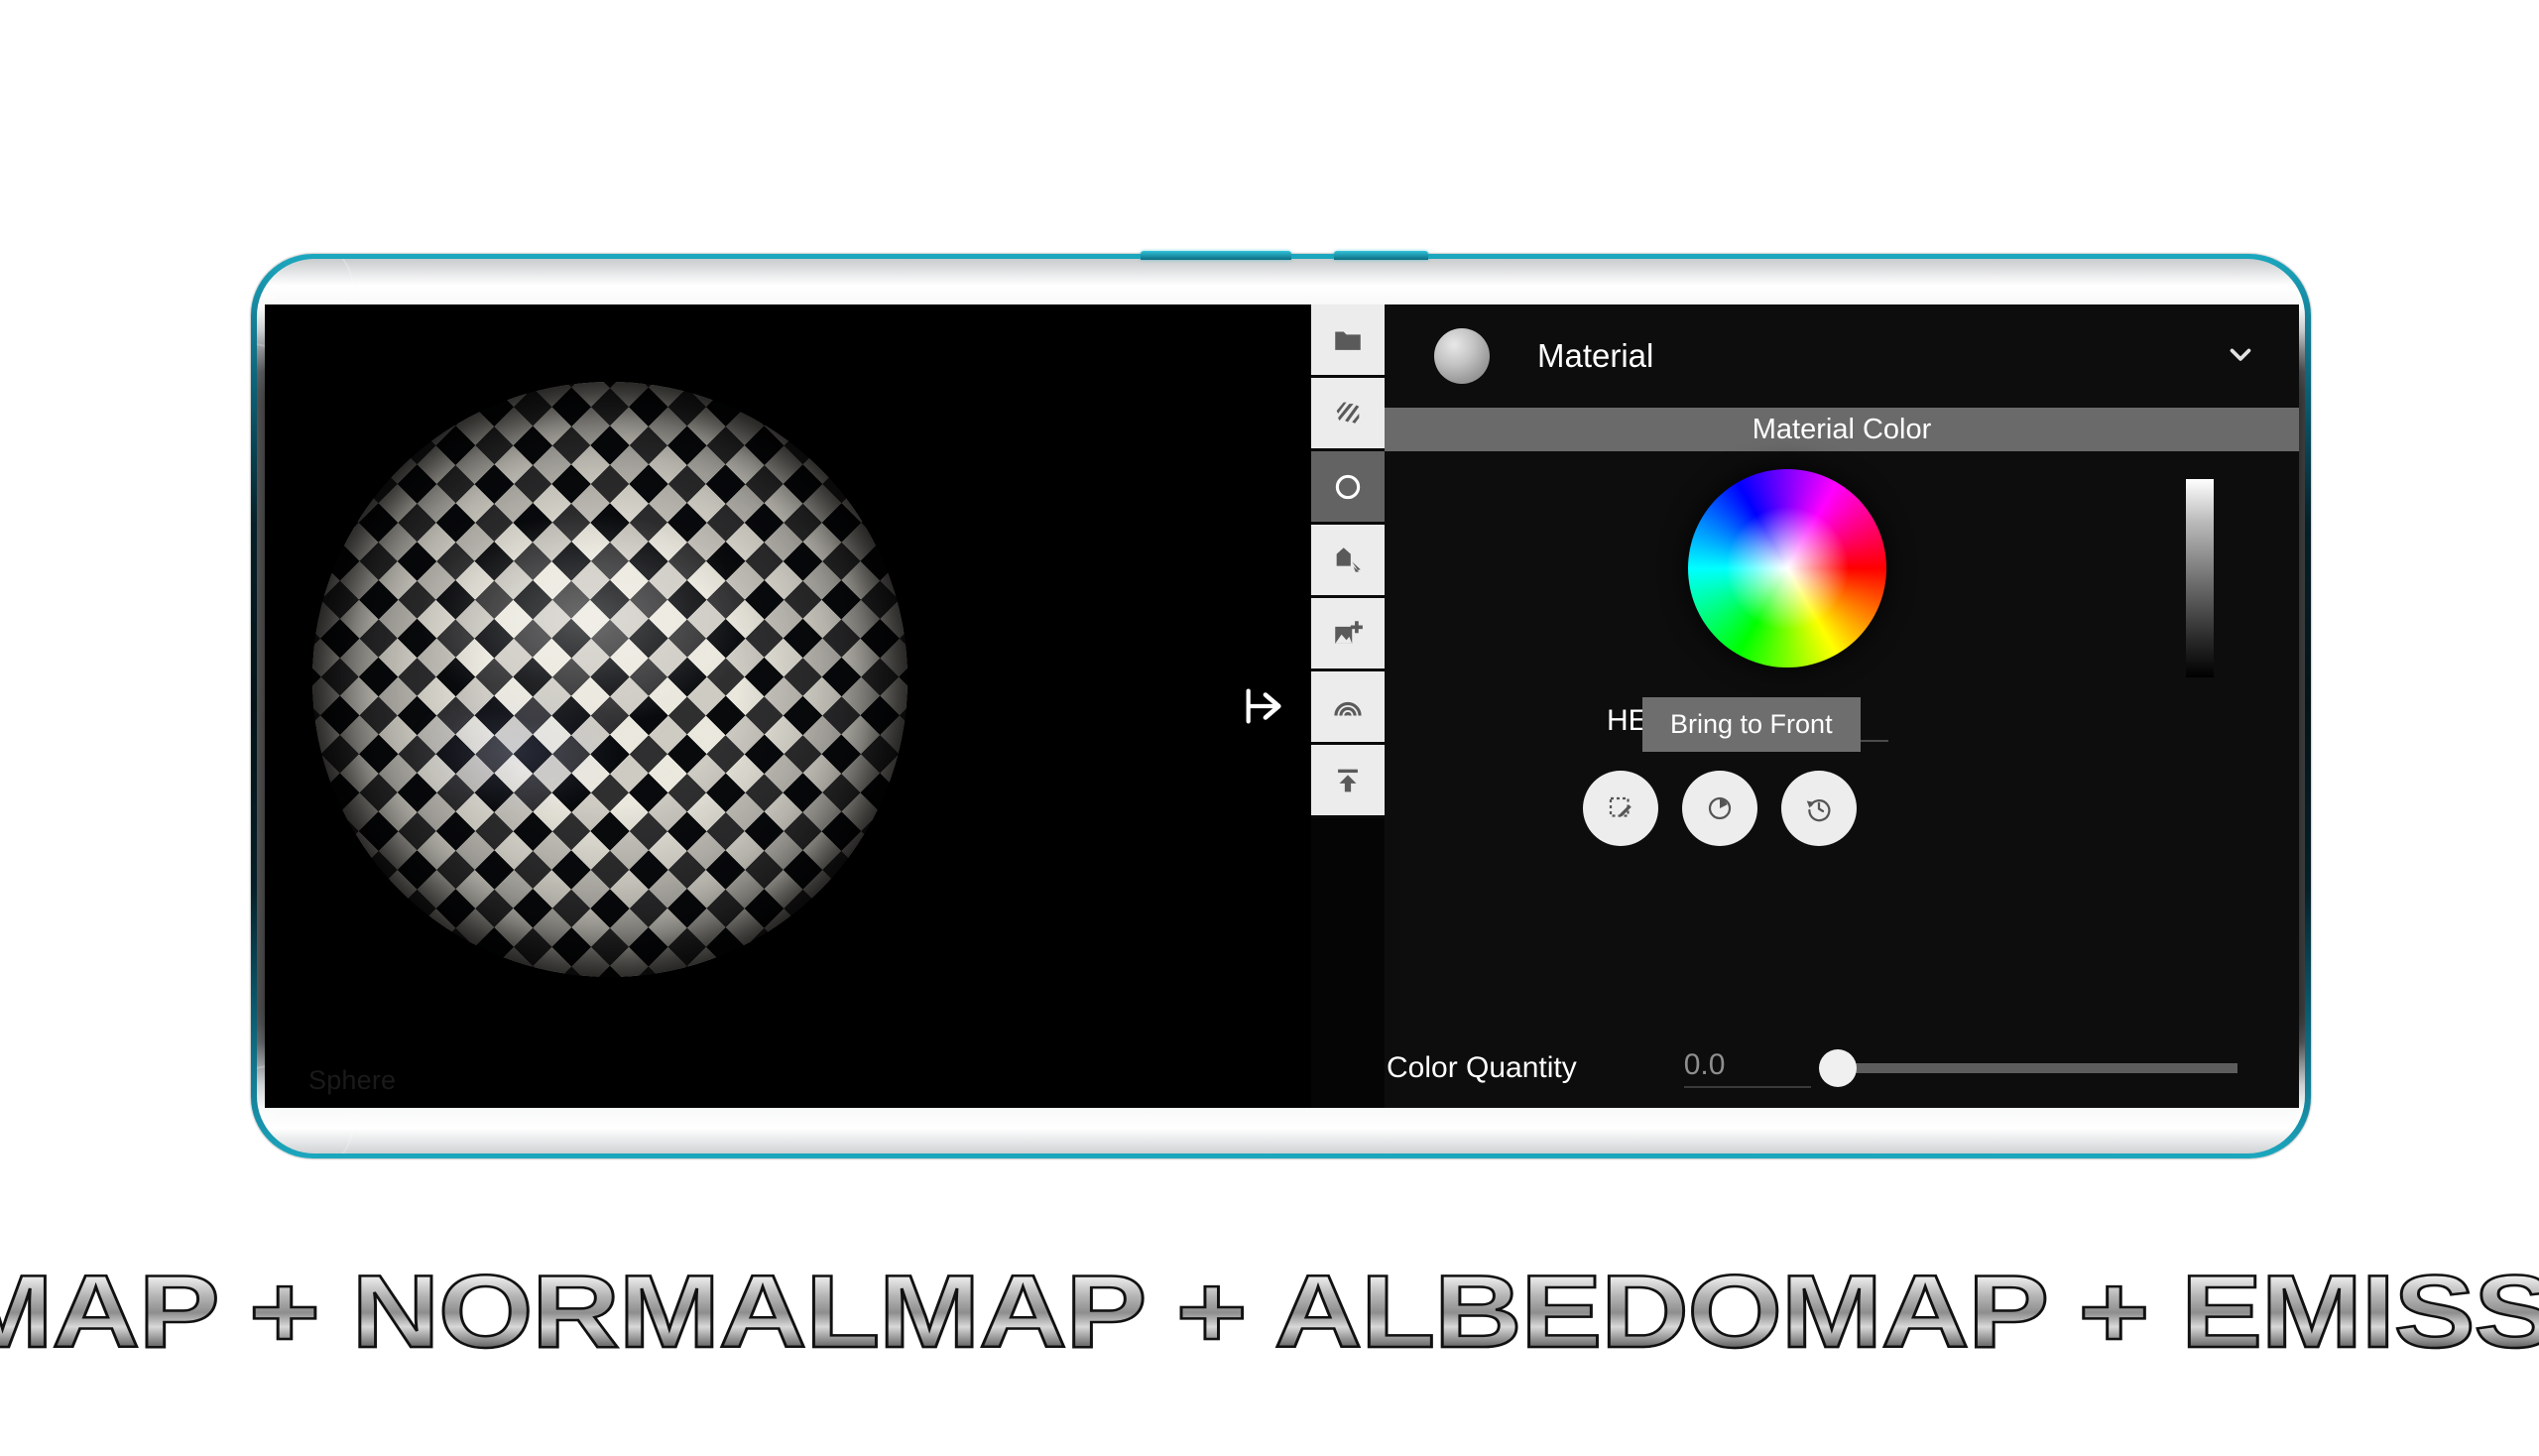 This screenshot has width=2539, height=1456. I want to click on material-selector-row: Material, so click(1842, 356).